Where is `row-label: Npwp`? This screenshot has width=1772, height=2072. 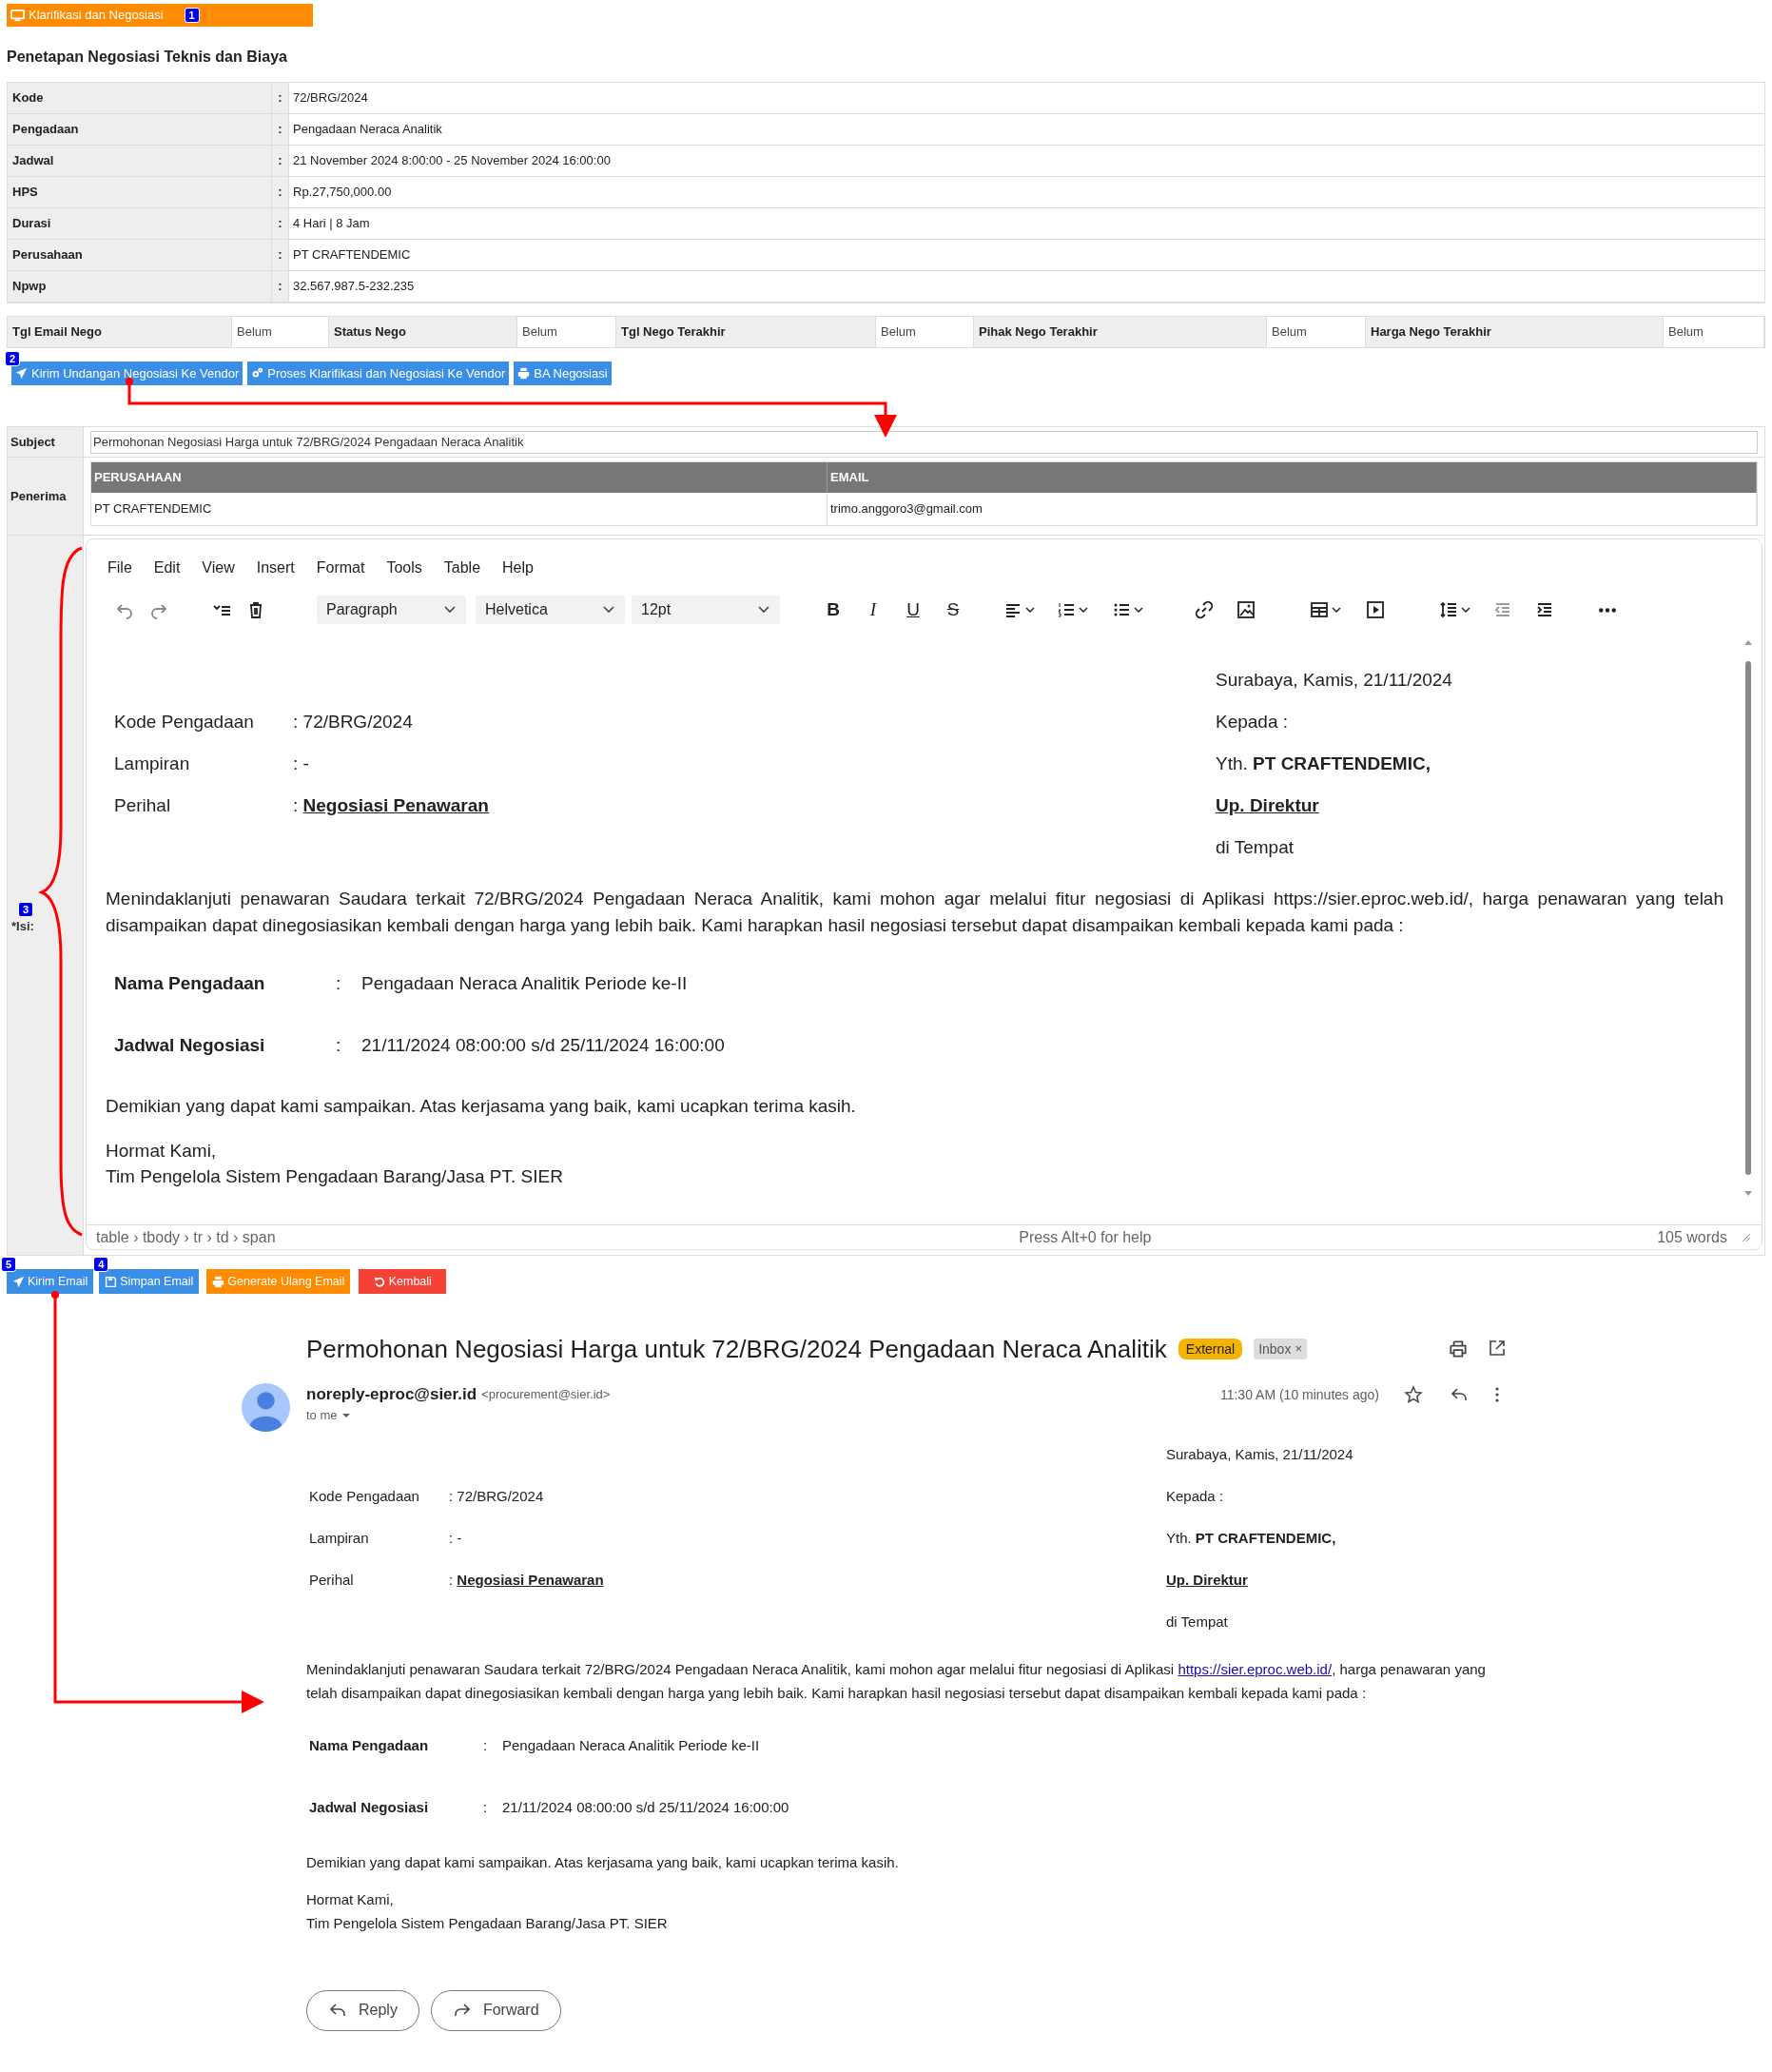
row-label: Npwp is located at coordinates (140, 287).